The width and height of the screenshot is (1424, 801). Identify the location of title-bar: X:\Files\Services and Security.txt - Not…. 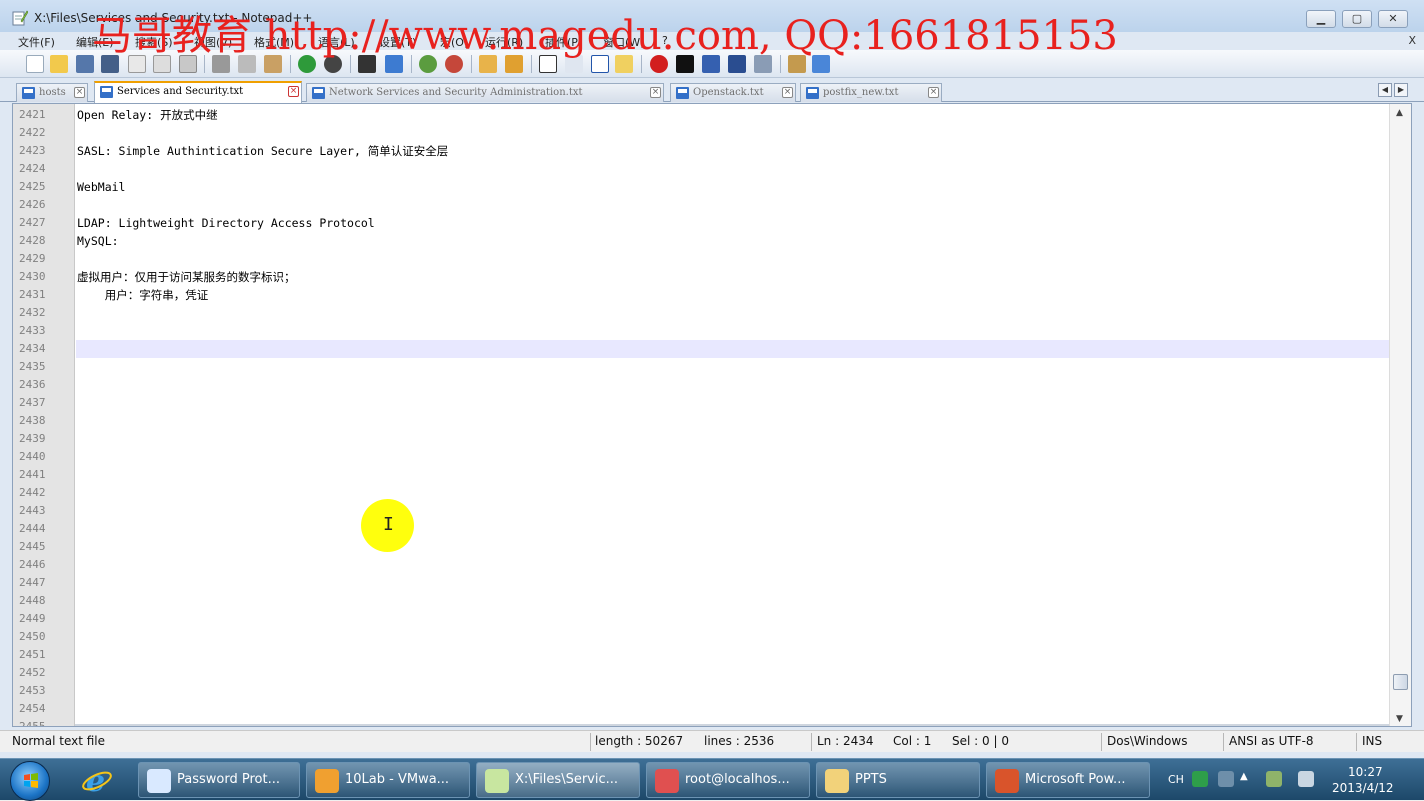
(712, 16).